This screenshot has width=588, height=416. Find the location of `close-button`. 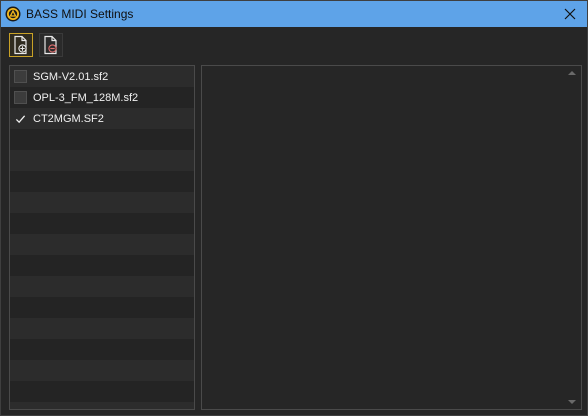

close-button is located at coordinates (570, 14).